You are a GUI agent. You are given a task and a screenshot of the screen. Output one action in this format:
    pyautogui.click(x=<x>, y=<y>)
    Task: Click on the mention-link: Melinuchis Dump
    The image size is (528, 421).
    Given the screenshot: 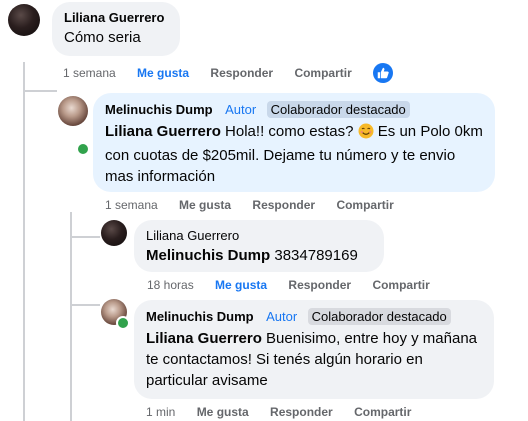 What is the action you would take?
    pyautogui.click(x=208, y=255)
    